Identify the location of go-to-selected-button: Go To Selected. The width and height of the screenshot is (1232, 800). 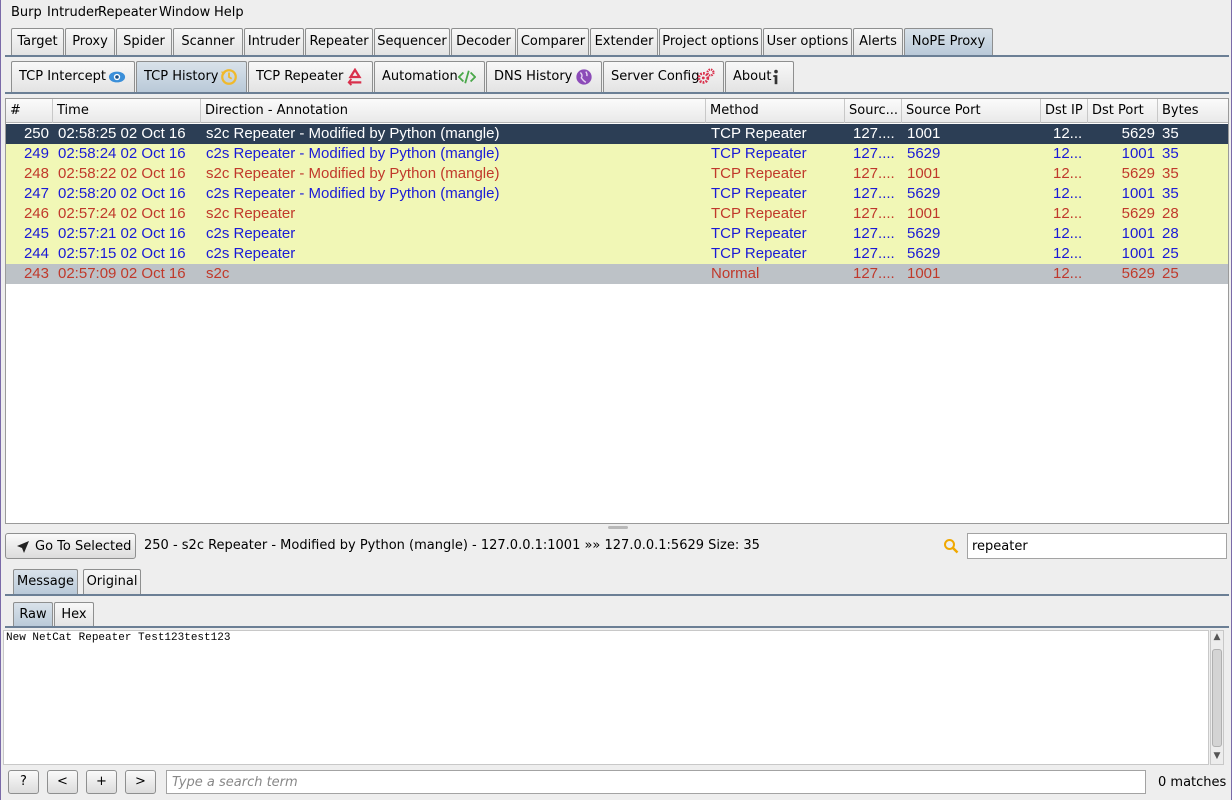
(70, 546).